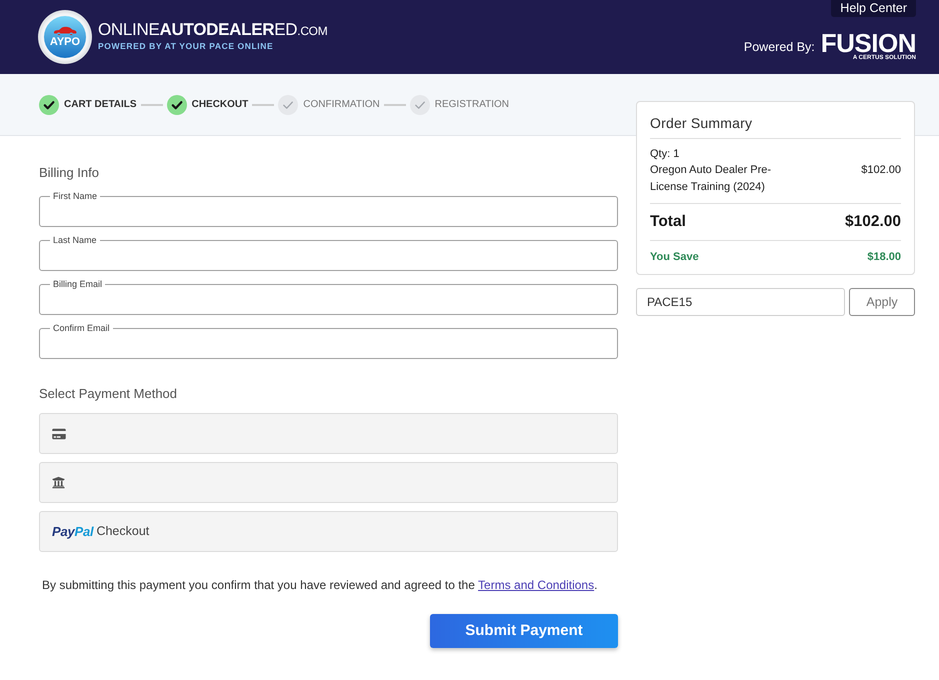 This screenshot has width=939, height=680. What do you see at coordinates (536, 585) in the screenshot?
I see `terms-link: Terms and Conditions` at bounding box center [536, 585].